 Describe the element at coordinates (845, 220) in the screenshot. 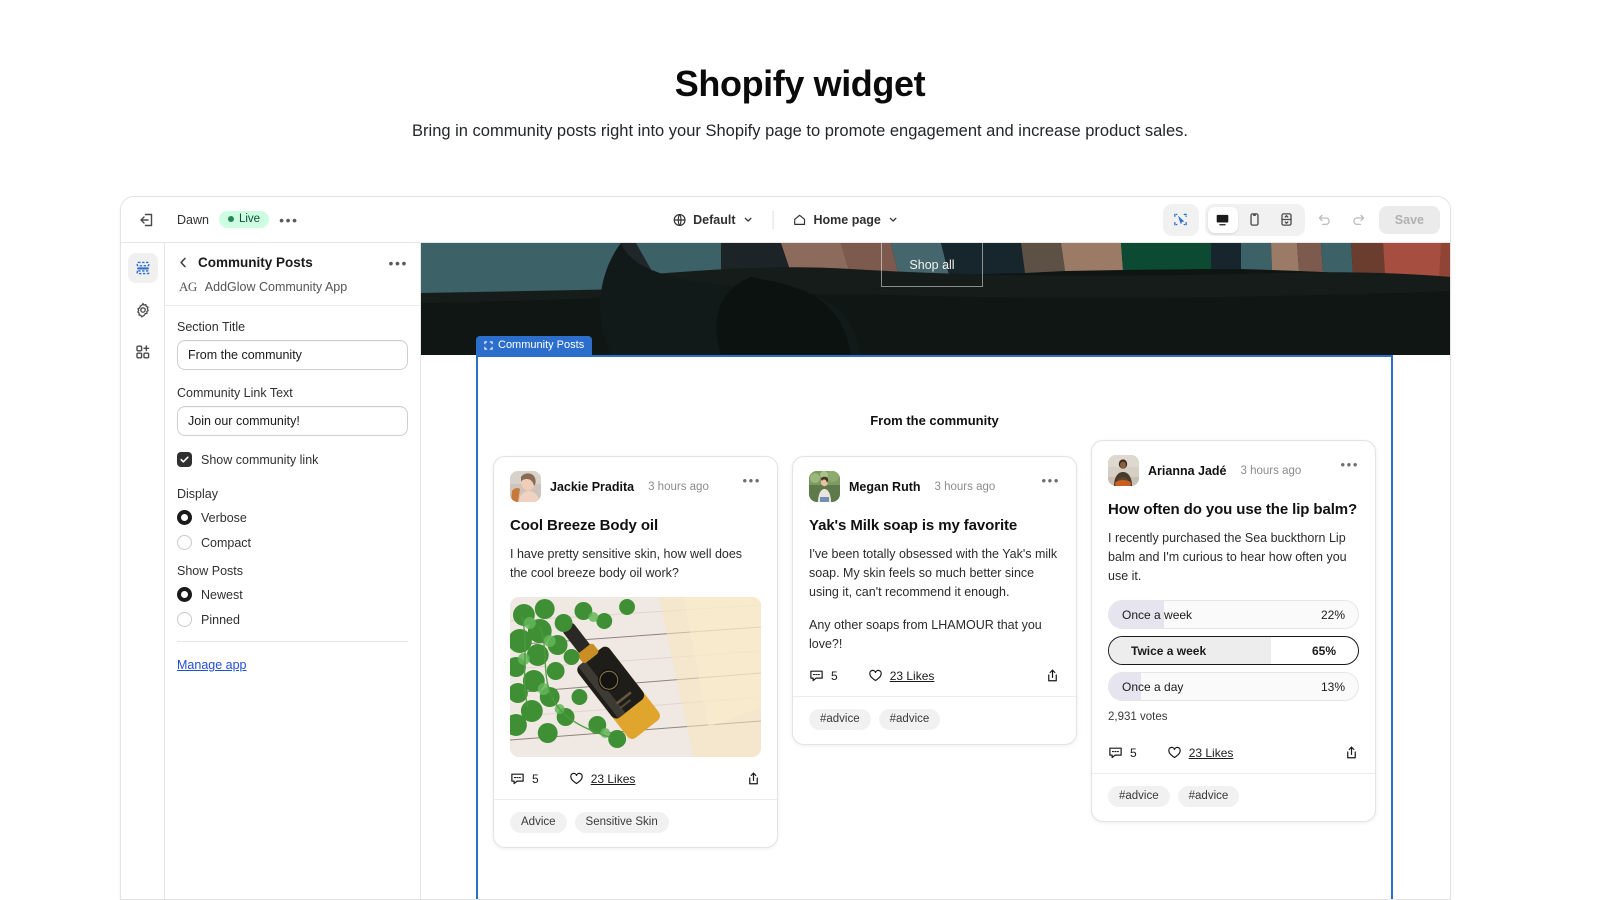

I see `page-selector: Home page` at that location.